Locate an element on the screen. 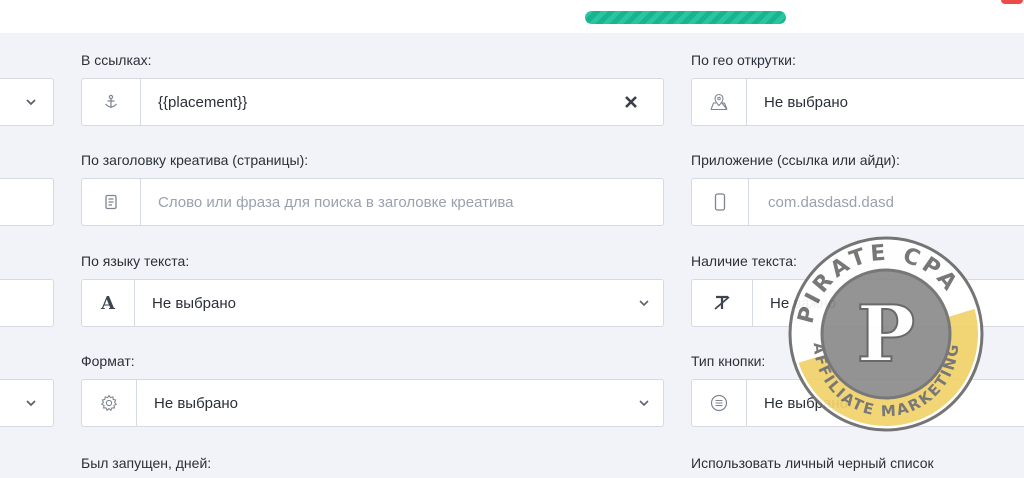 The height and width of the screenshot is (478, 1024). clear-icon is located at coordinates (631, 102).